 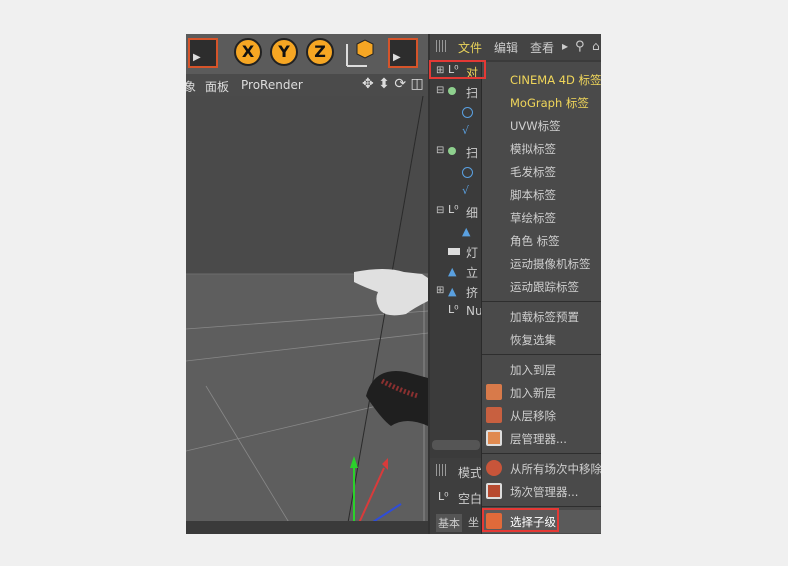 What do you see at coordinates (580, 46) in the screenshot?
I see `search-icon: ⚲` at bounding box center [580, 46].